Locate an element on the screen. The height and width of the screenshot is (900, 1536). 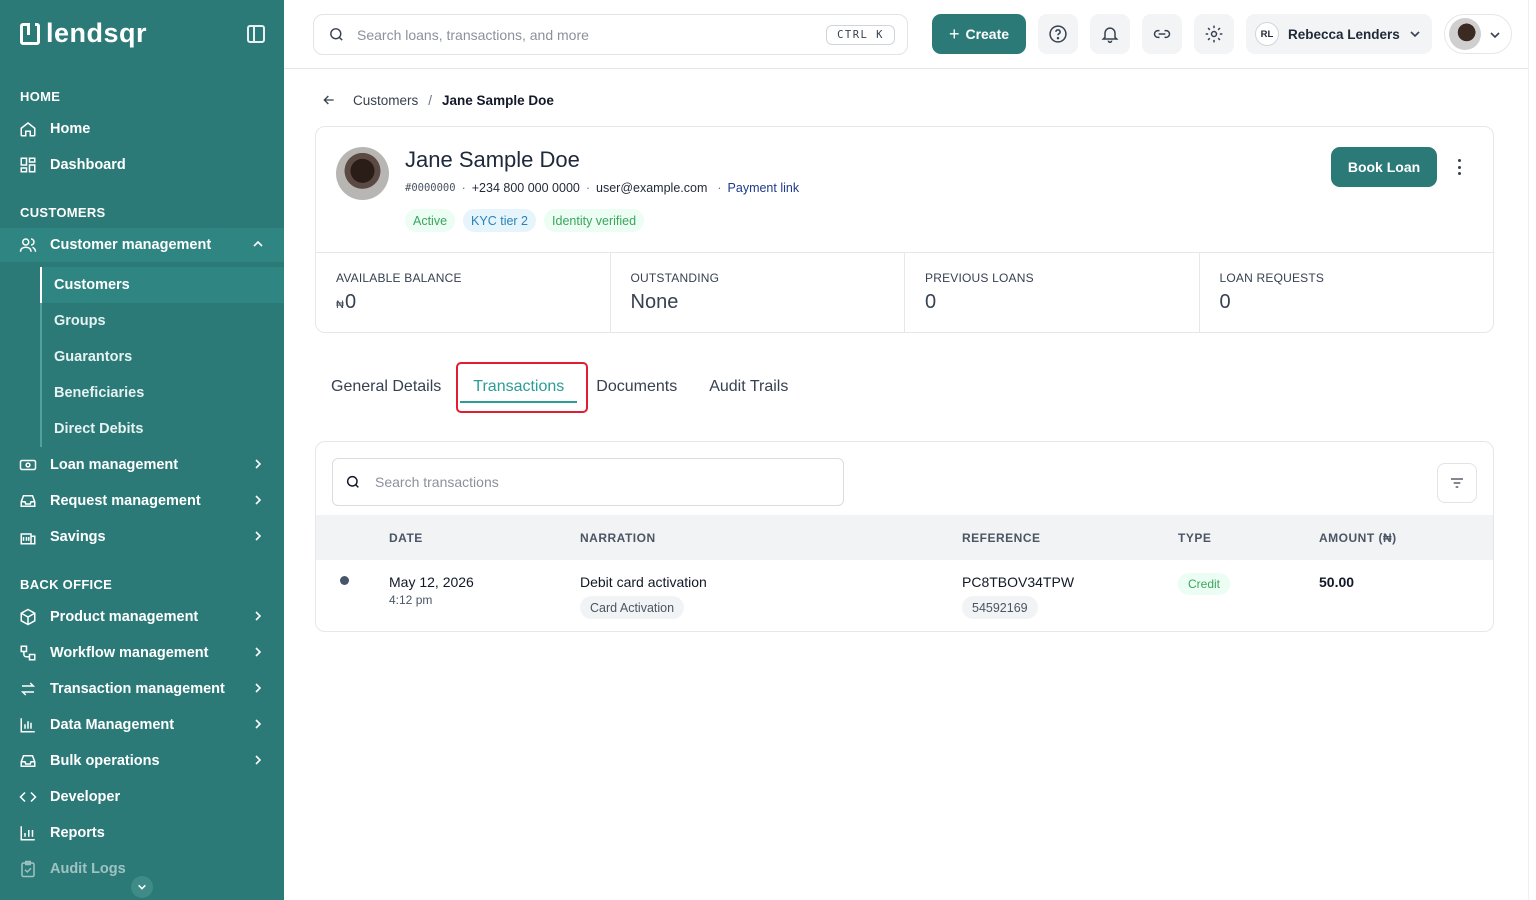
code-icon is located at coordinates (28, 797).